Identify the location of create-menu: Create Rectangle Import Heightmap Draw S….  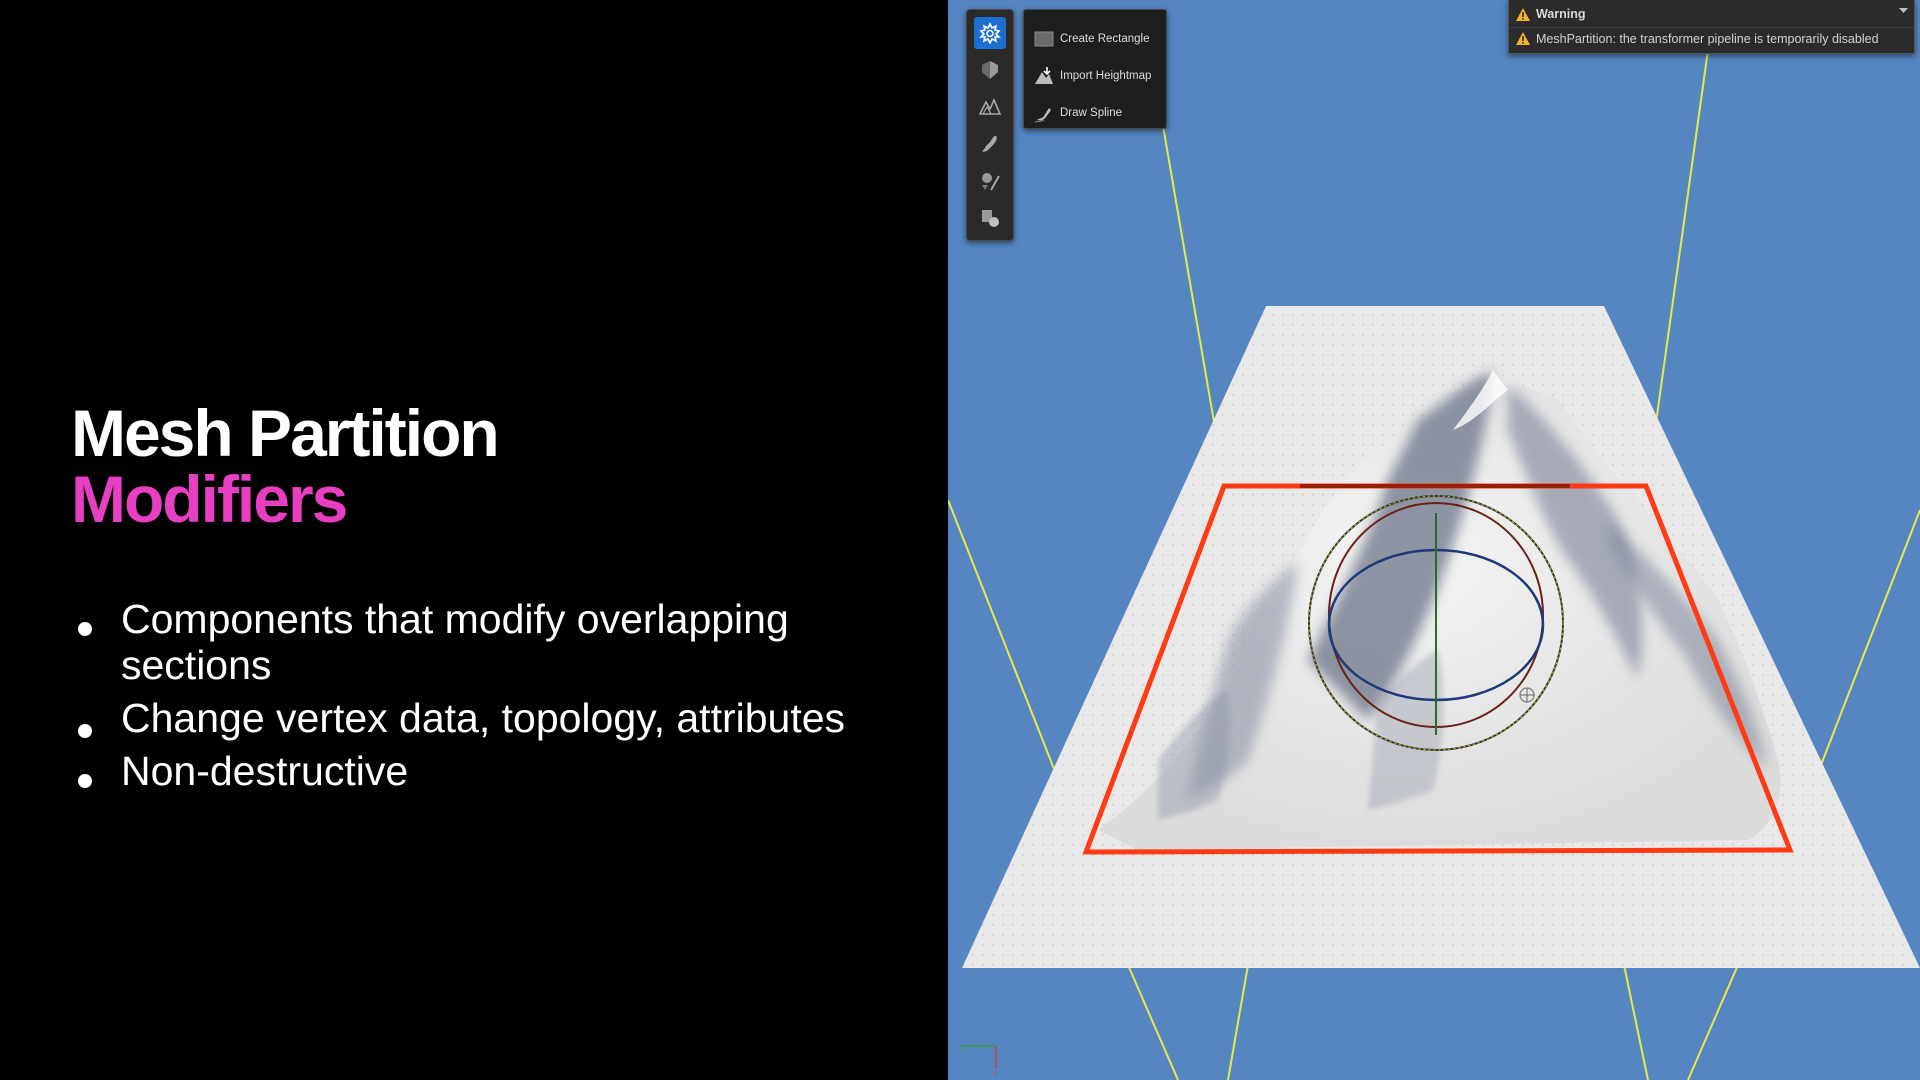
(1095, 69).